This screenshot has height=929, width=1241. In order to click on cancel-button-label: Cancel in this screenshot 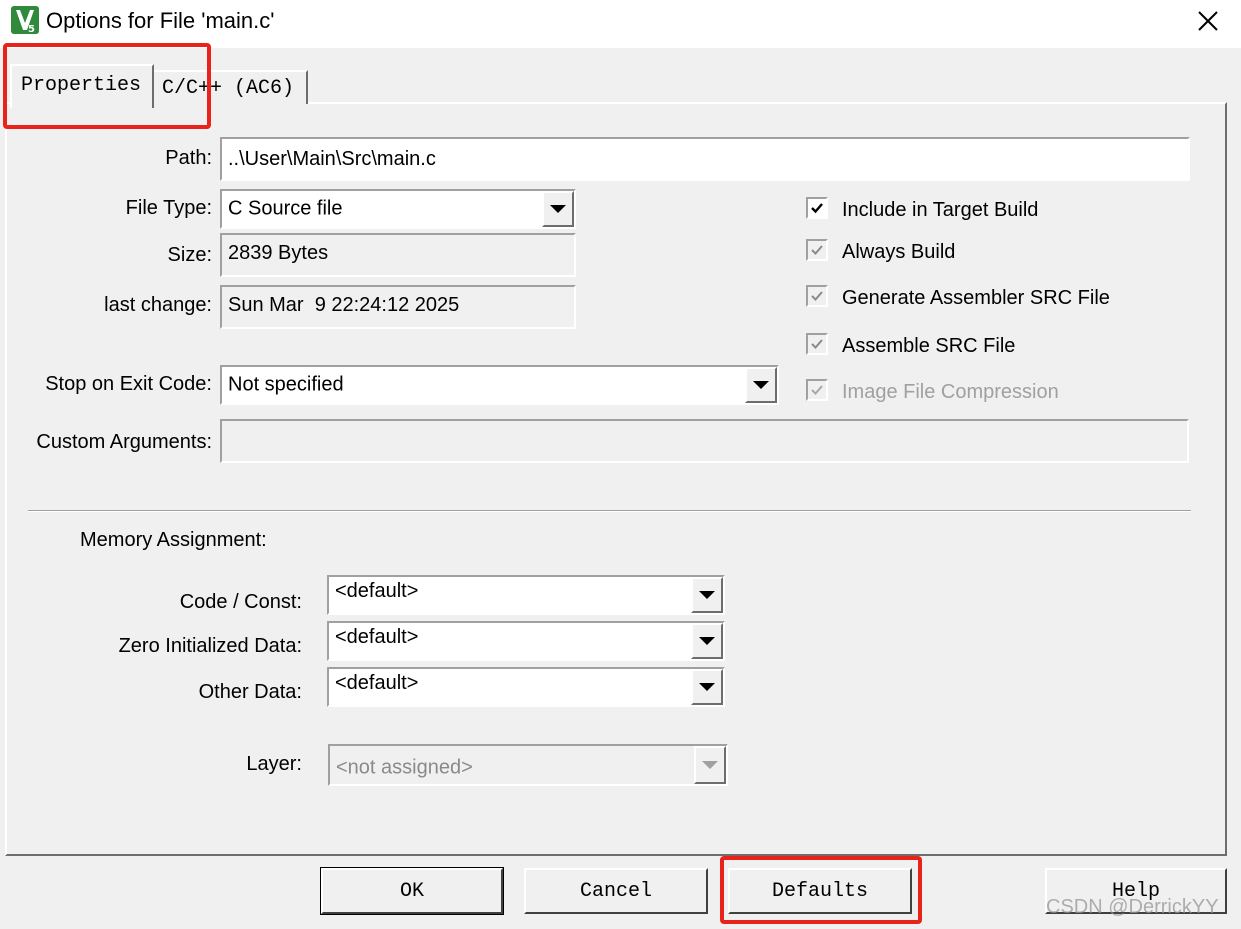, I will do `click(615, 891)`.